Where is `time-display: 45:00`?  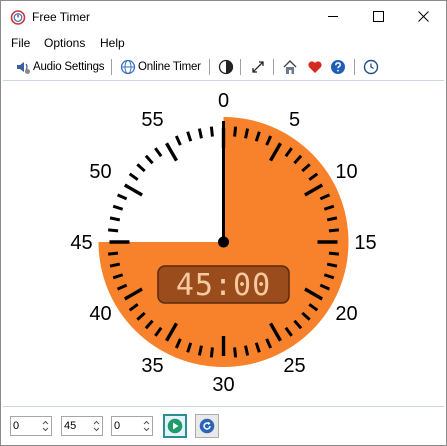
time-display: 45:00 is located at coordinates (223, 284).